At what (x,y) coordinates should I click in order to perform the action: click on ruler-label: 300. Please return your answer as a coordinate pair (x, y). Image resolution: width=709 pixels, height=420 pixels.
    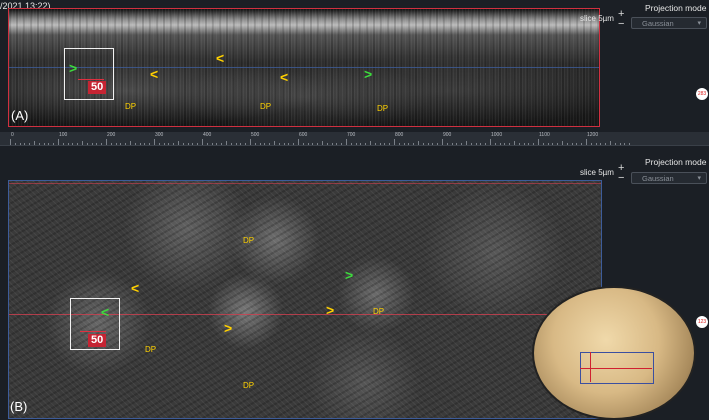
    Looking at the image, I should click on (159, 135).